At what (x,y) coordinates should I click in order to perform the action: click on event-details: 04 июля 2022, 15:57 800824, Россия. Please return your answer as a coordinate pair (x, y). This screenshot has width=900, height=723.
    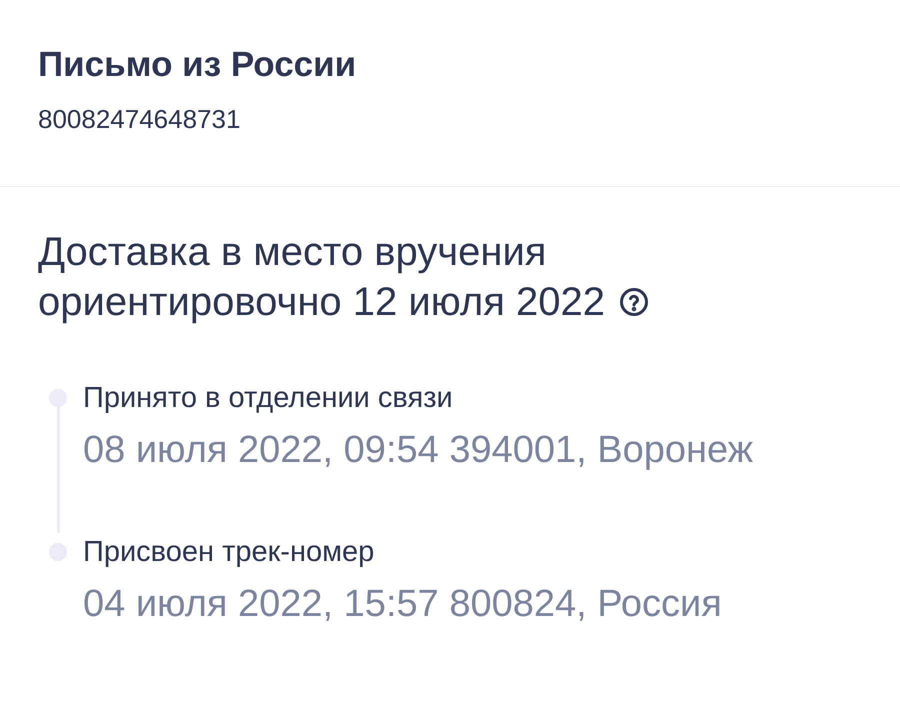
    Looking at the image, I should click on (402, 604).